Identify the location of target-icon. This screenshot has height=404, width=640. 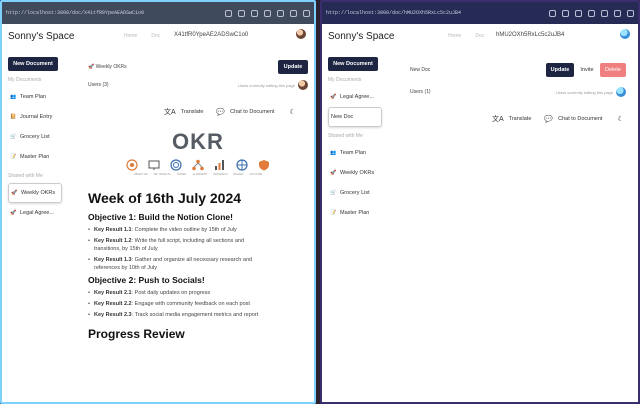
(132, 165).